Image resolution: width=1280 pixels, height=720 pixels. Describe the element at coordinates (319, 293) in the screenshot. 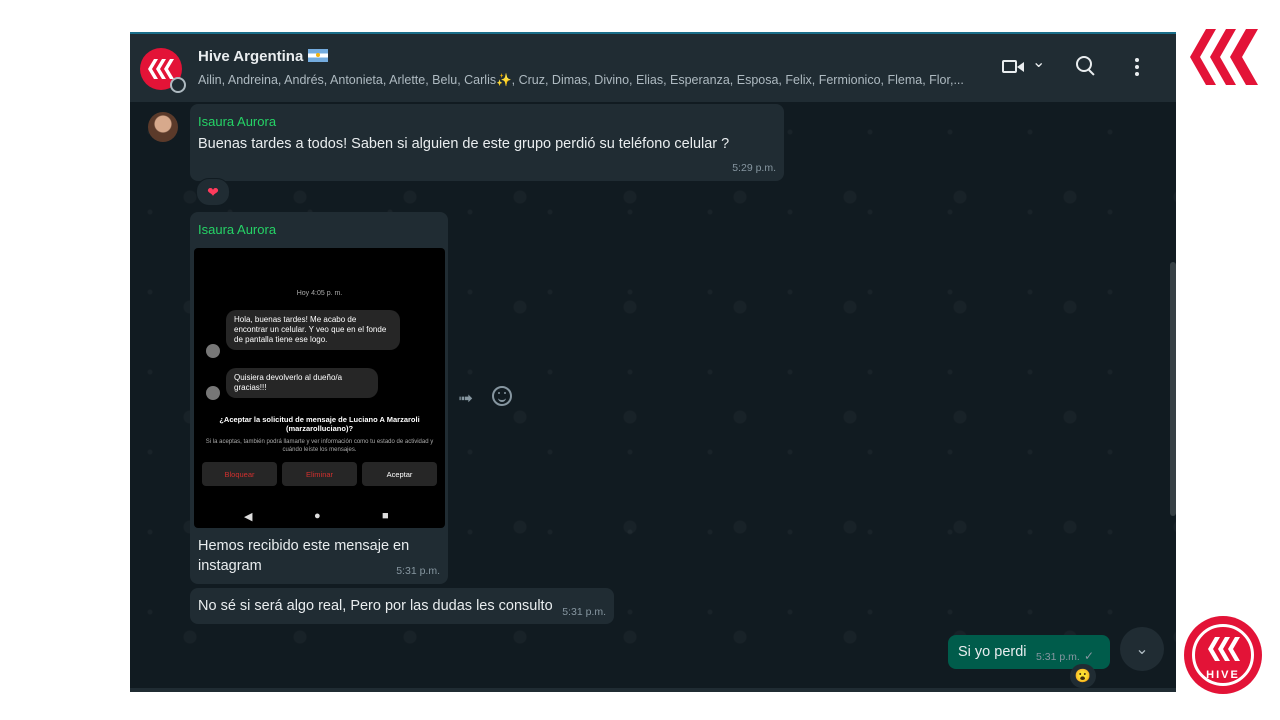

I see `screenshot-day: Hoy 4:05 p. m.` at that location.